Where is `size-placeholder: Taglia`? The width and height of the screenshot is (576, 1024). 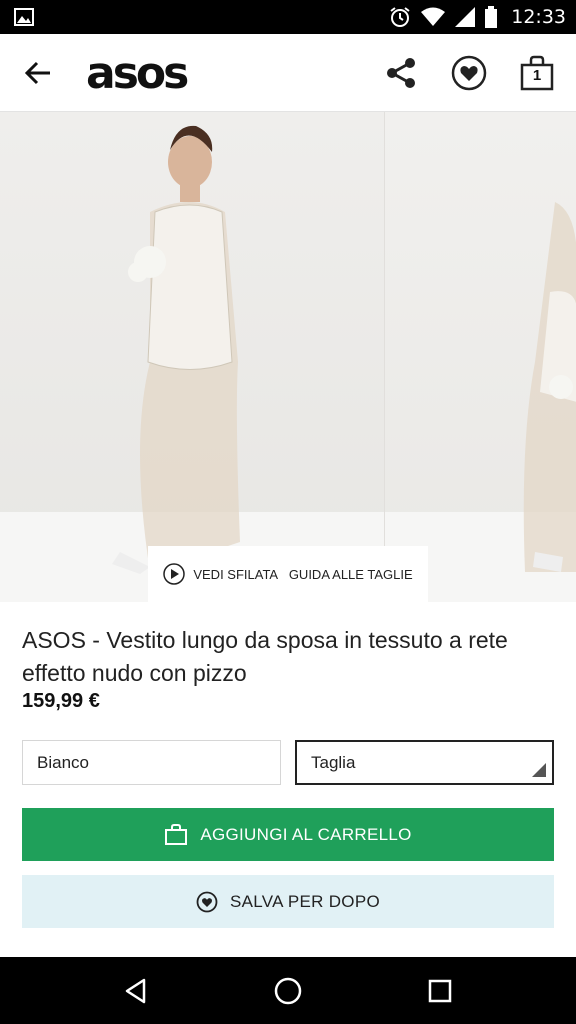
size-placeholder: Taglia is located at coordinates (333, 762).